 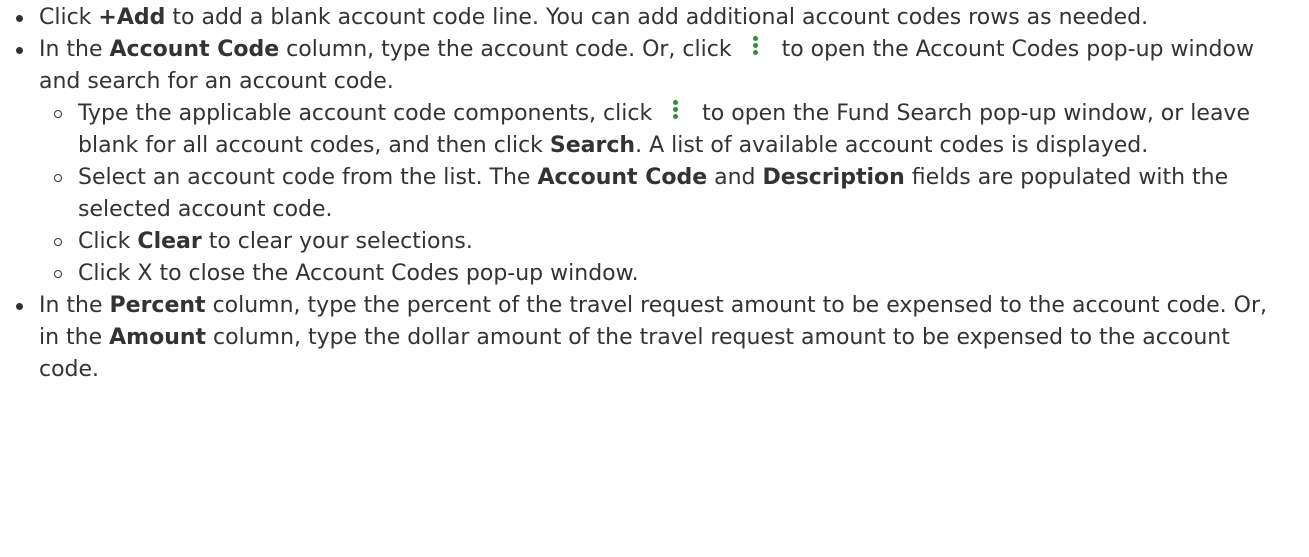 What do you see at coordinates (169, 241) in the screenshot?
I see `clear-label: Clear` at bounding box center [169, 241].